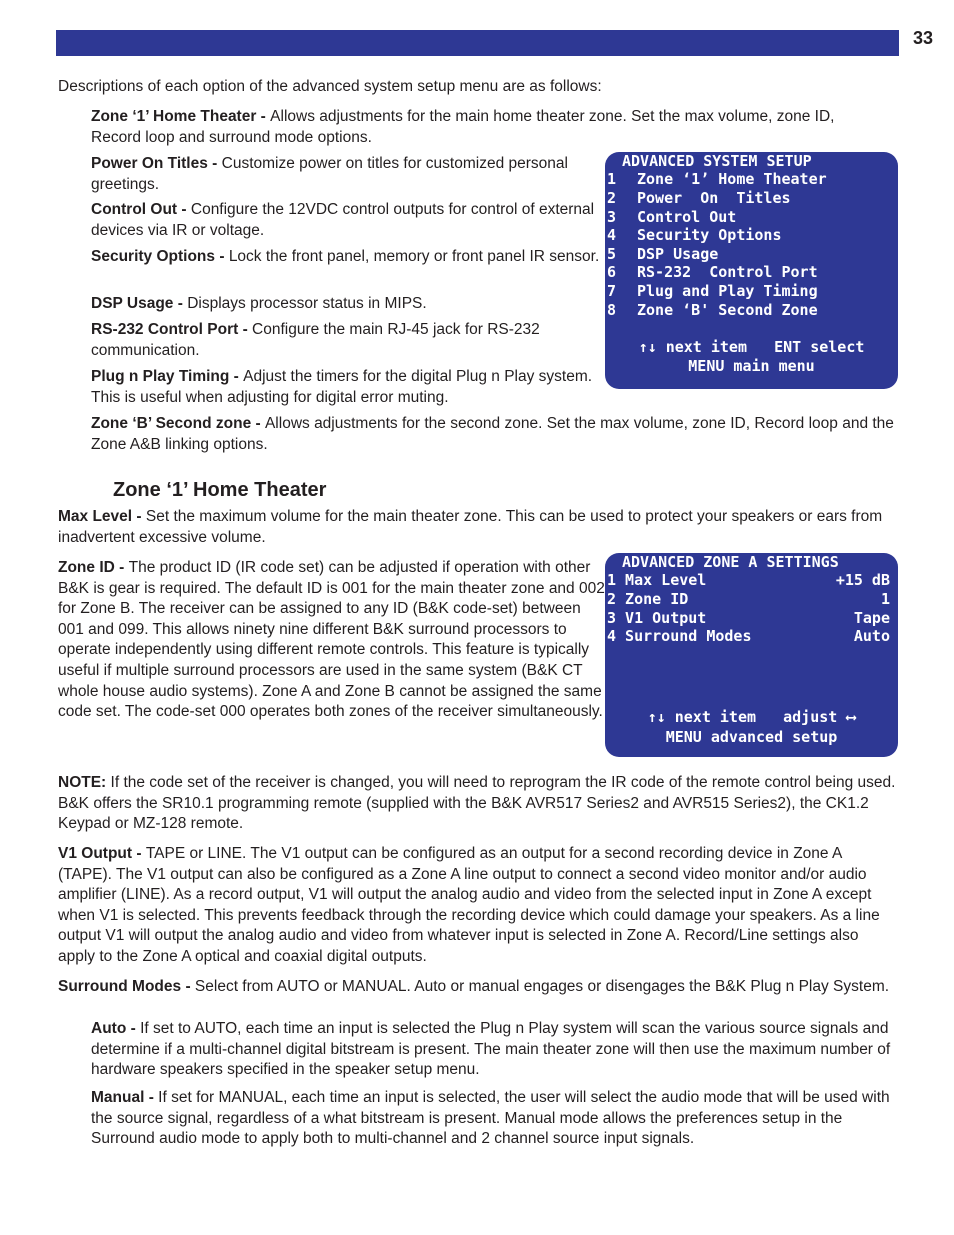 Image resolution: width=954 pixels, height=1235 pixels. I want to click on osd-menu-item: 2 Power On Titles, so click(699, 198).